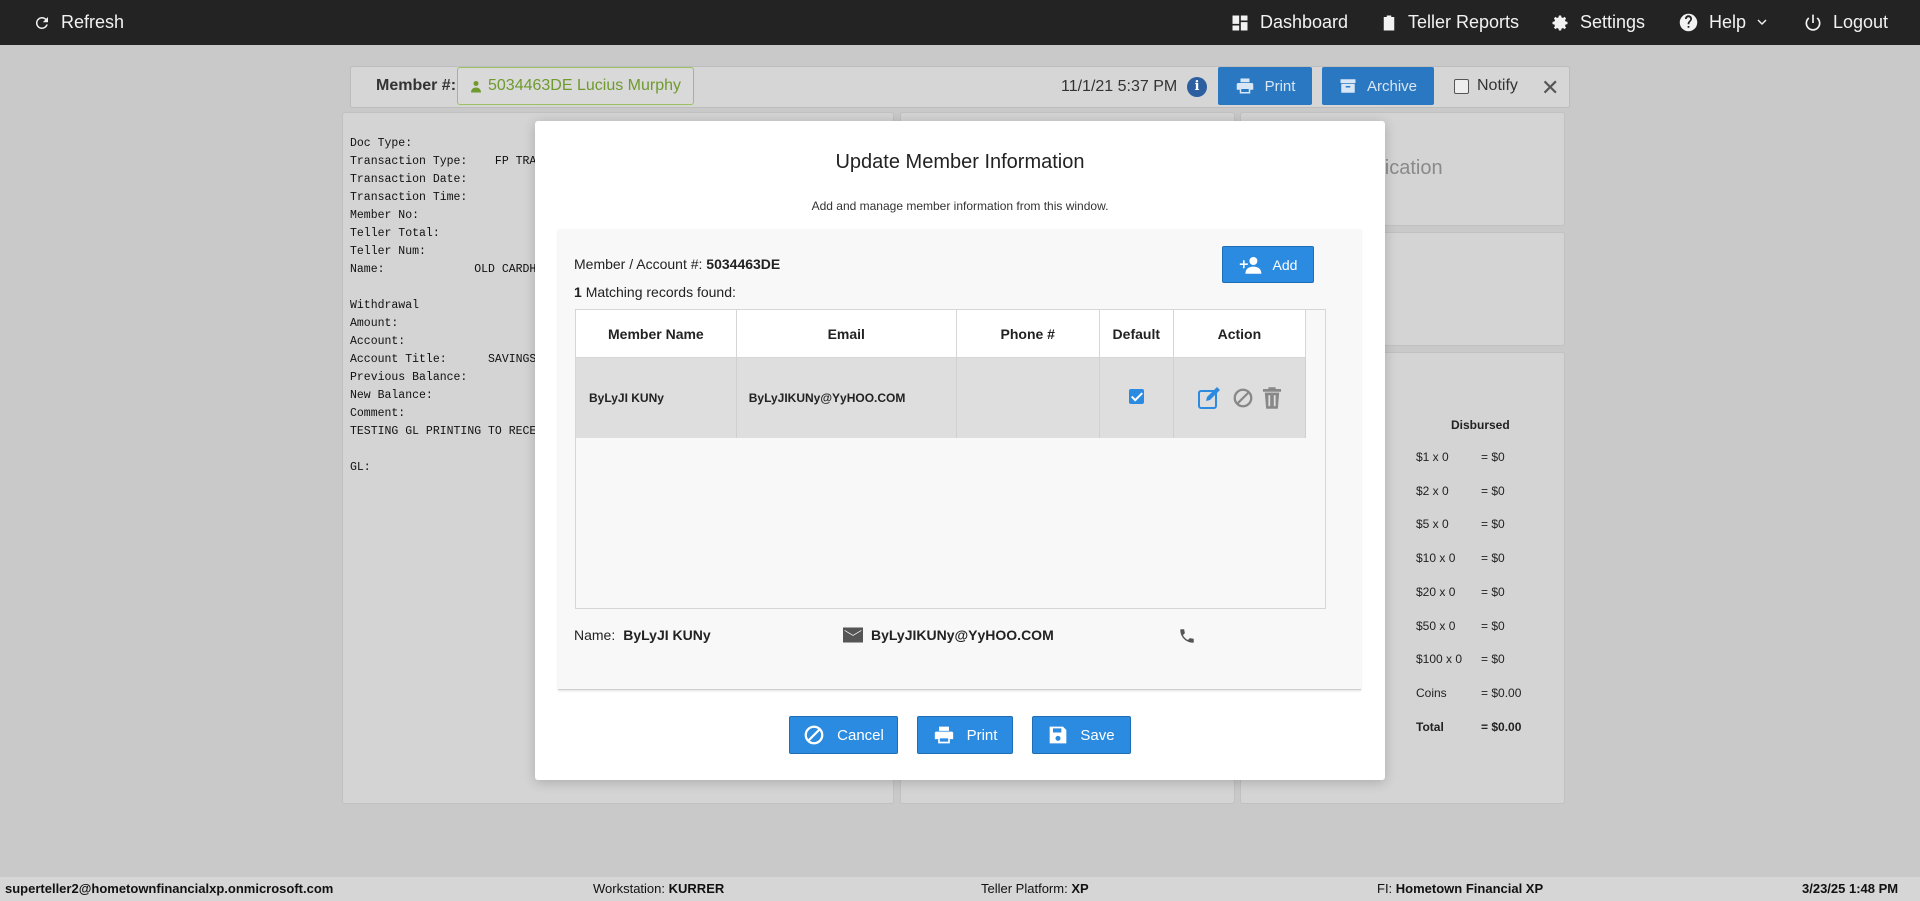 The width and height of the screenshot is (1920, 901). I want to click on phone-icon, so click(1187, 636).